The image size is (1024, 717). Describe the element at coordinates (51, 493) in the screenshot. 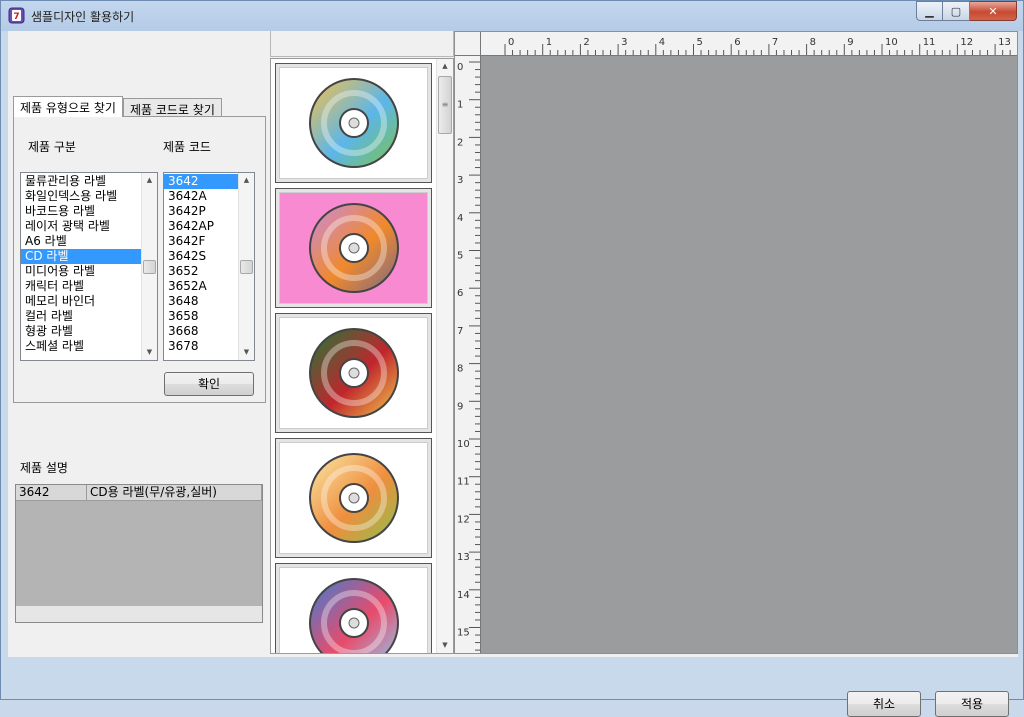

I see `description-code: 3642` at that location.